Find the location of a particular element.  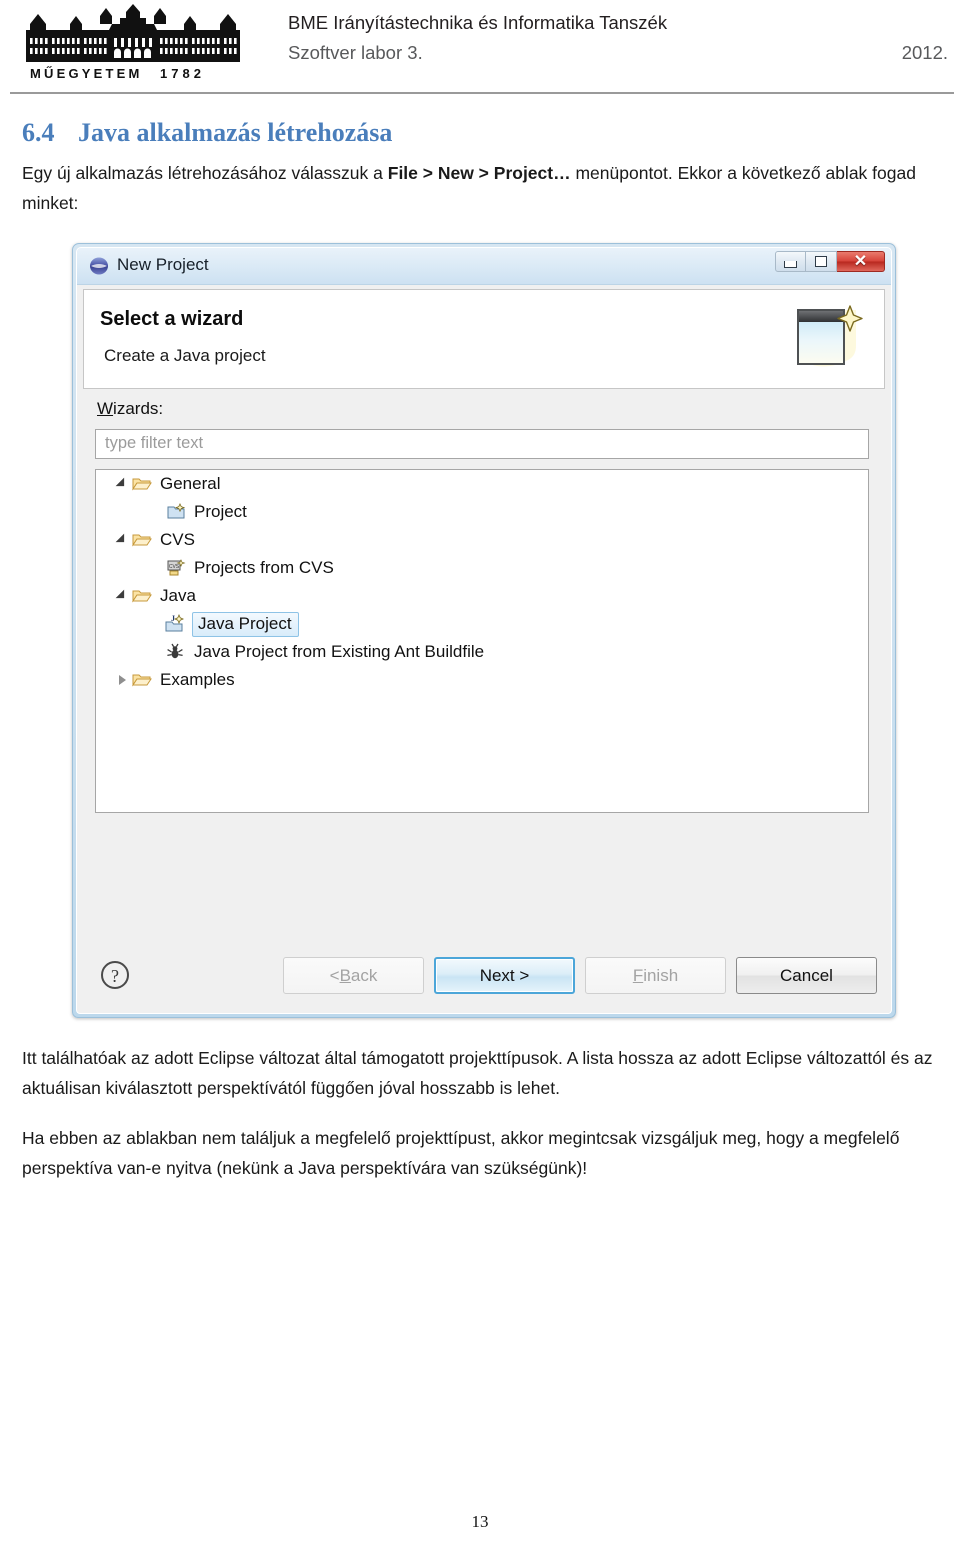

tree-row: General is located at coordinates (482, 484).